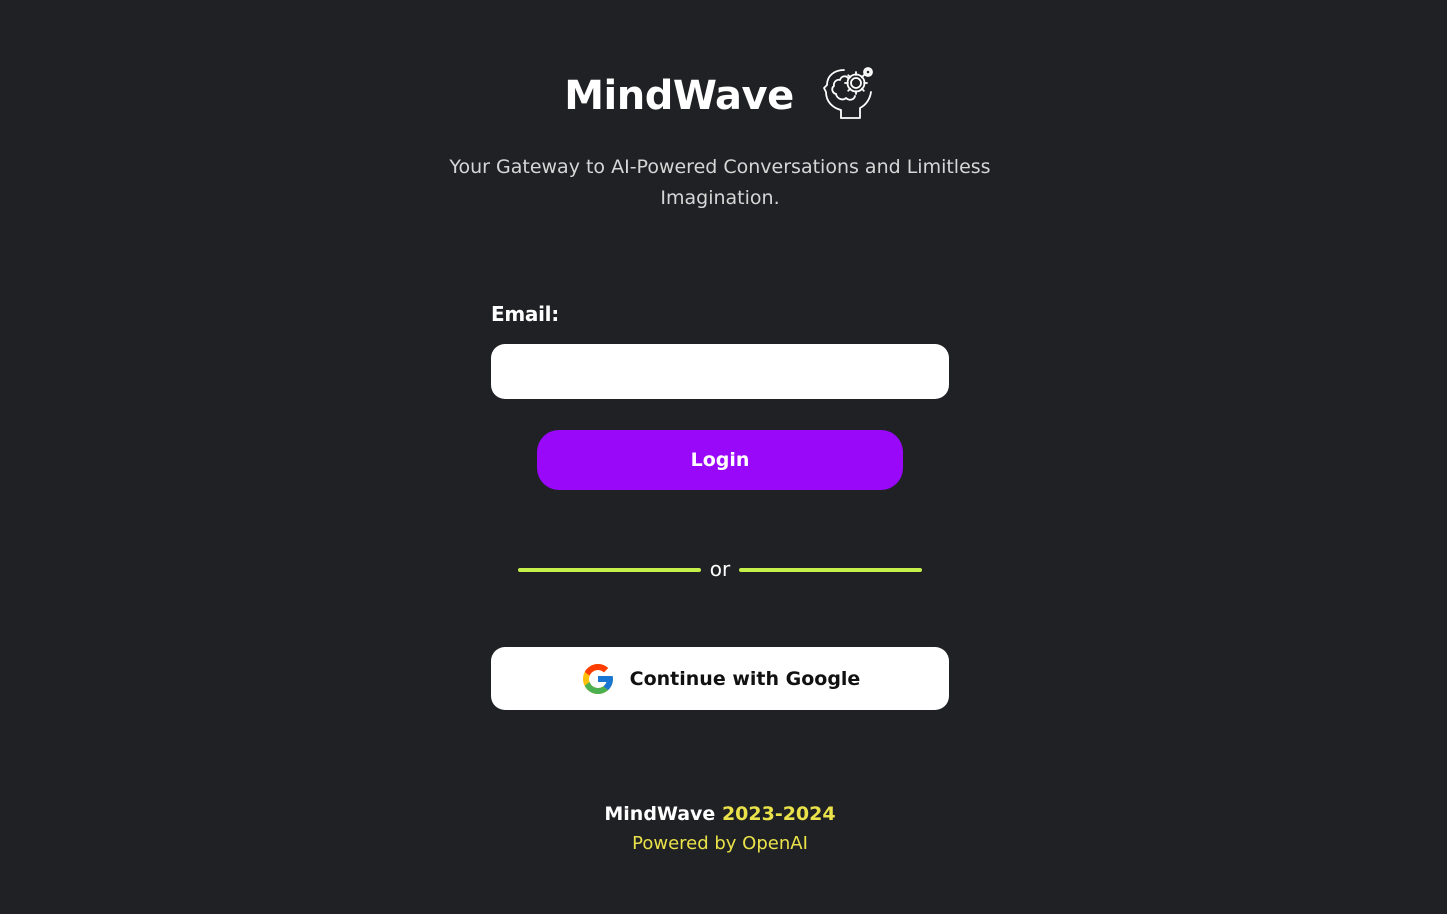 The width and height of the screenshot is (1447, 914). I want to click on divider-line-left, so click(609, 570).